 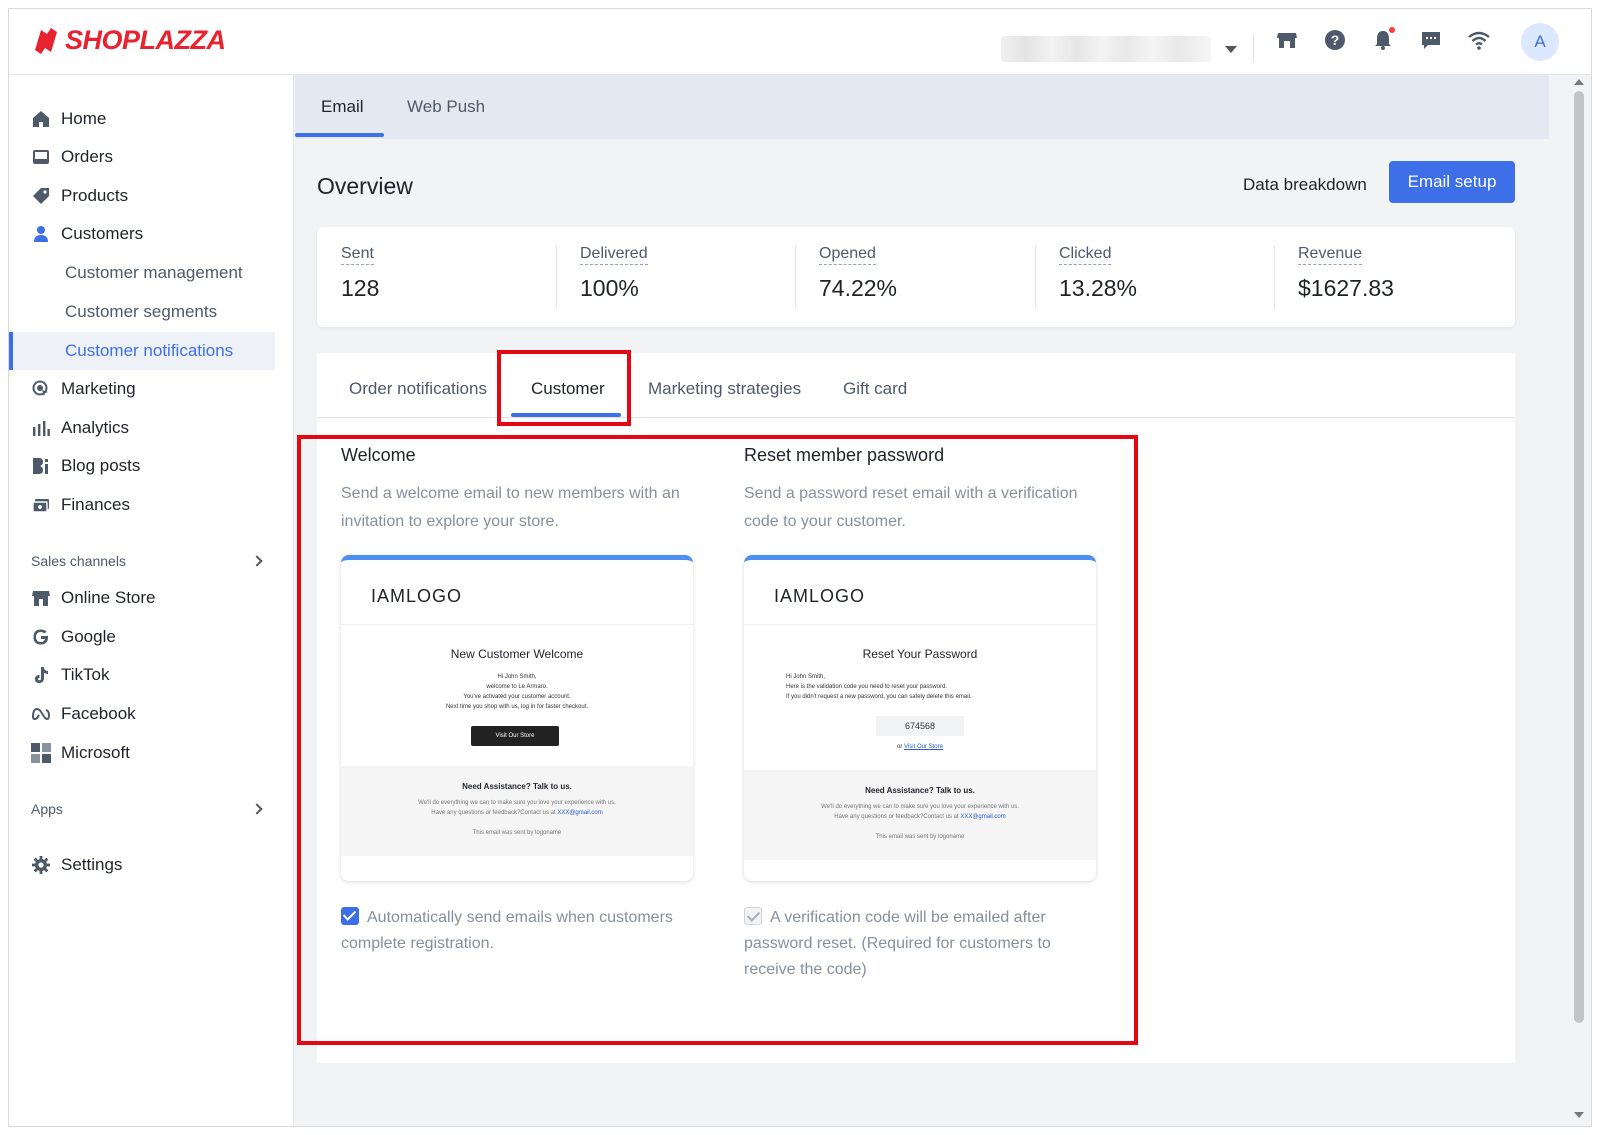 What do you see at coordinates (609, 288) in the screenshot?
I see `stat-value: 100%` at bounding box center [609, 288].